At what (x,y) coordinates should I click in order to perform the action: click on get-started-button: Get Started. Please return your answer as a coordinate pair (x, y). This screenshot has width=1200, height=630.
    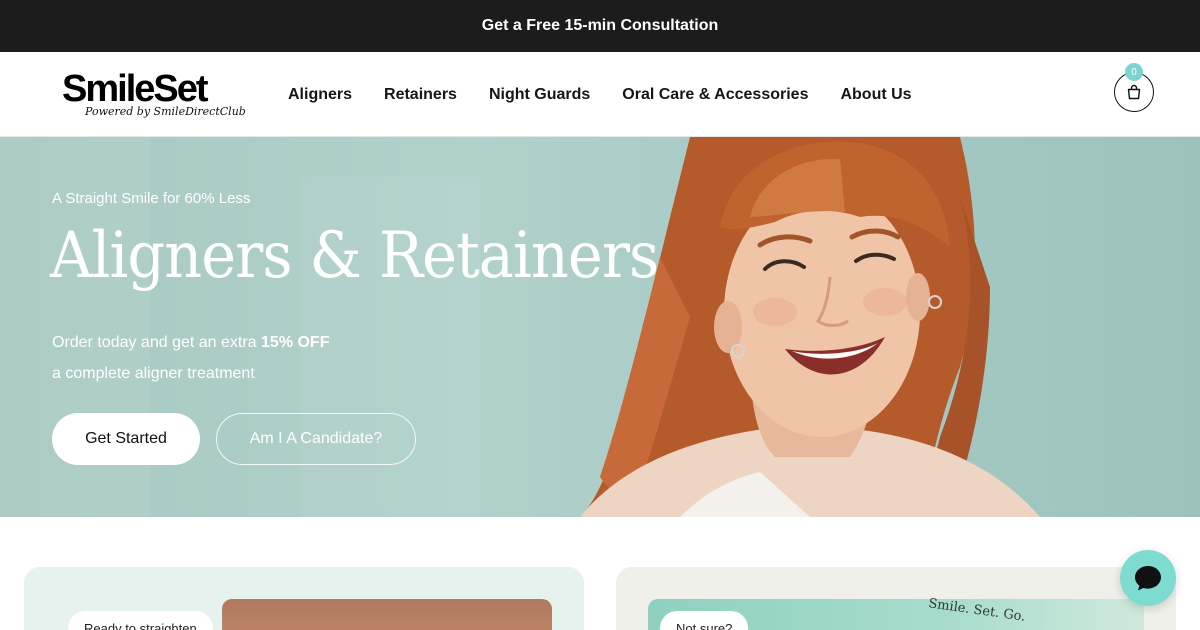
    Looking at the image, I should click on (126, 439).